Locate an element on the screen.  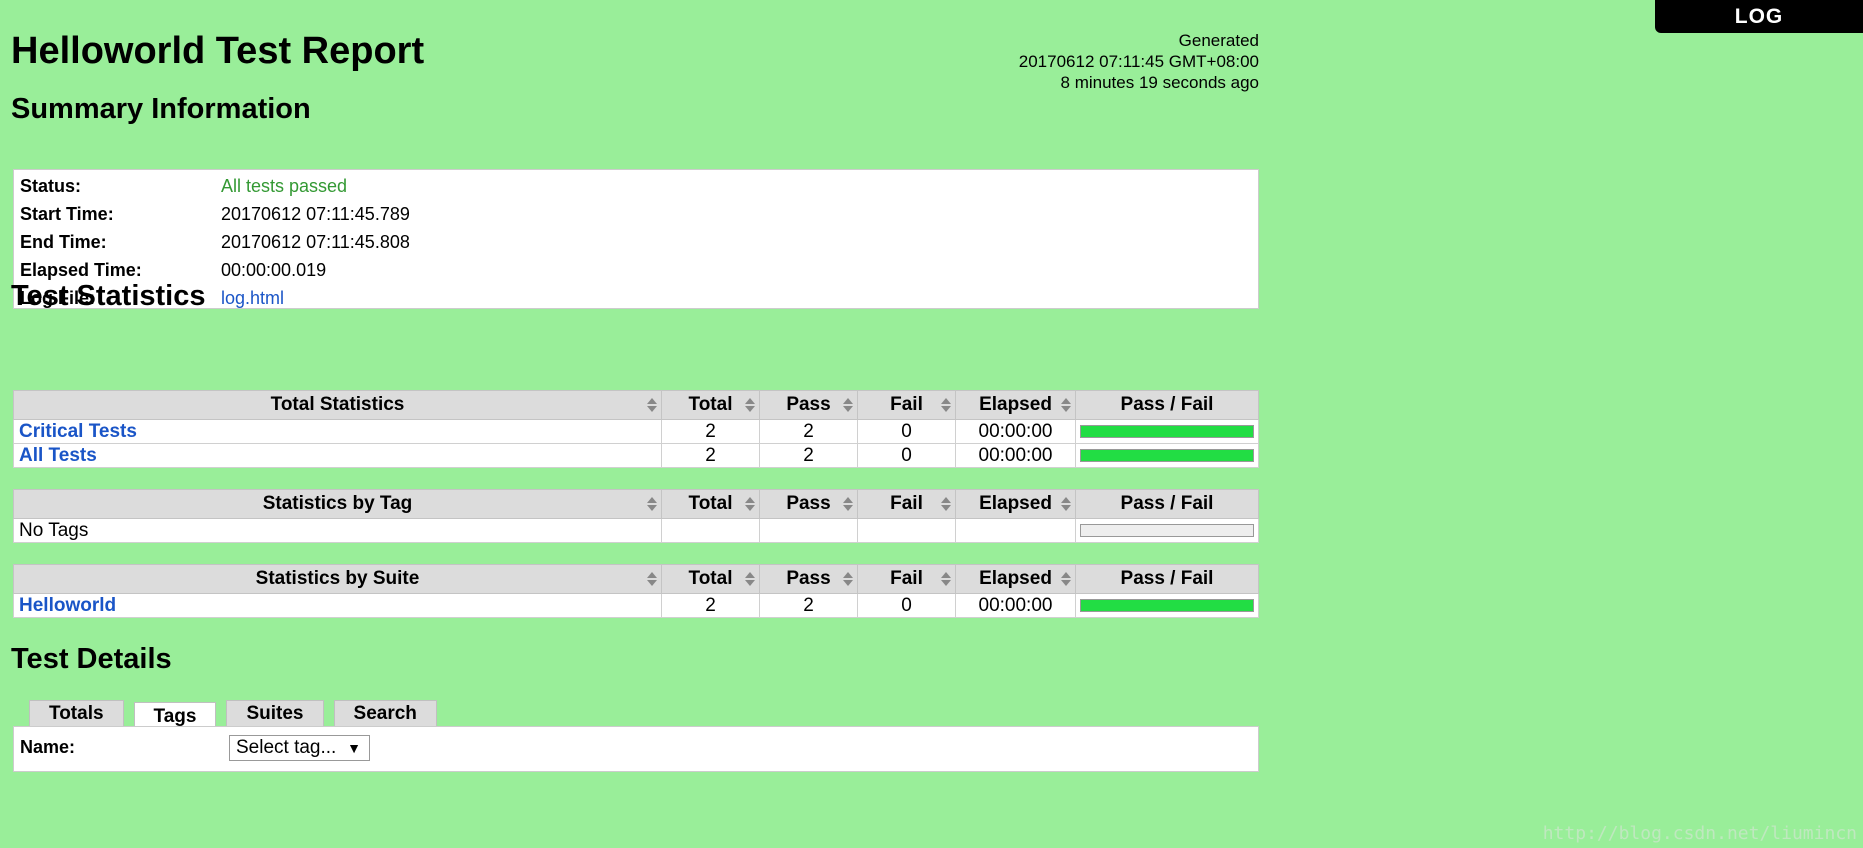
summary-row-start-time: Start Time: 20170612 07:11:45.789 is located at coordinates (636, 214).